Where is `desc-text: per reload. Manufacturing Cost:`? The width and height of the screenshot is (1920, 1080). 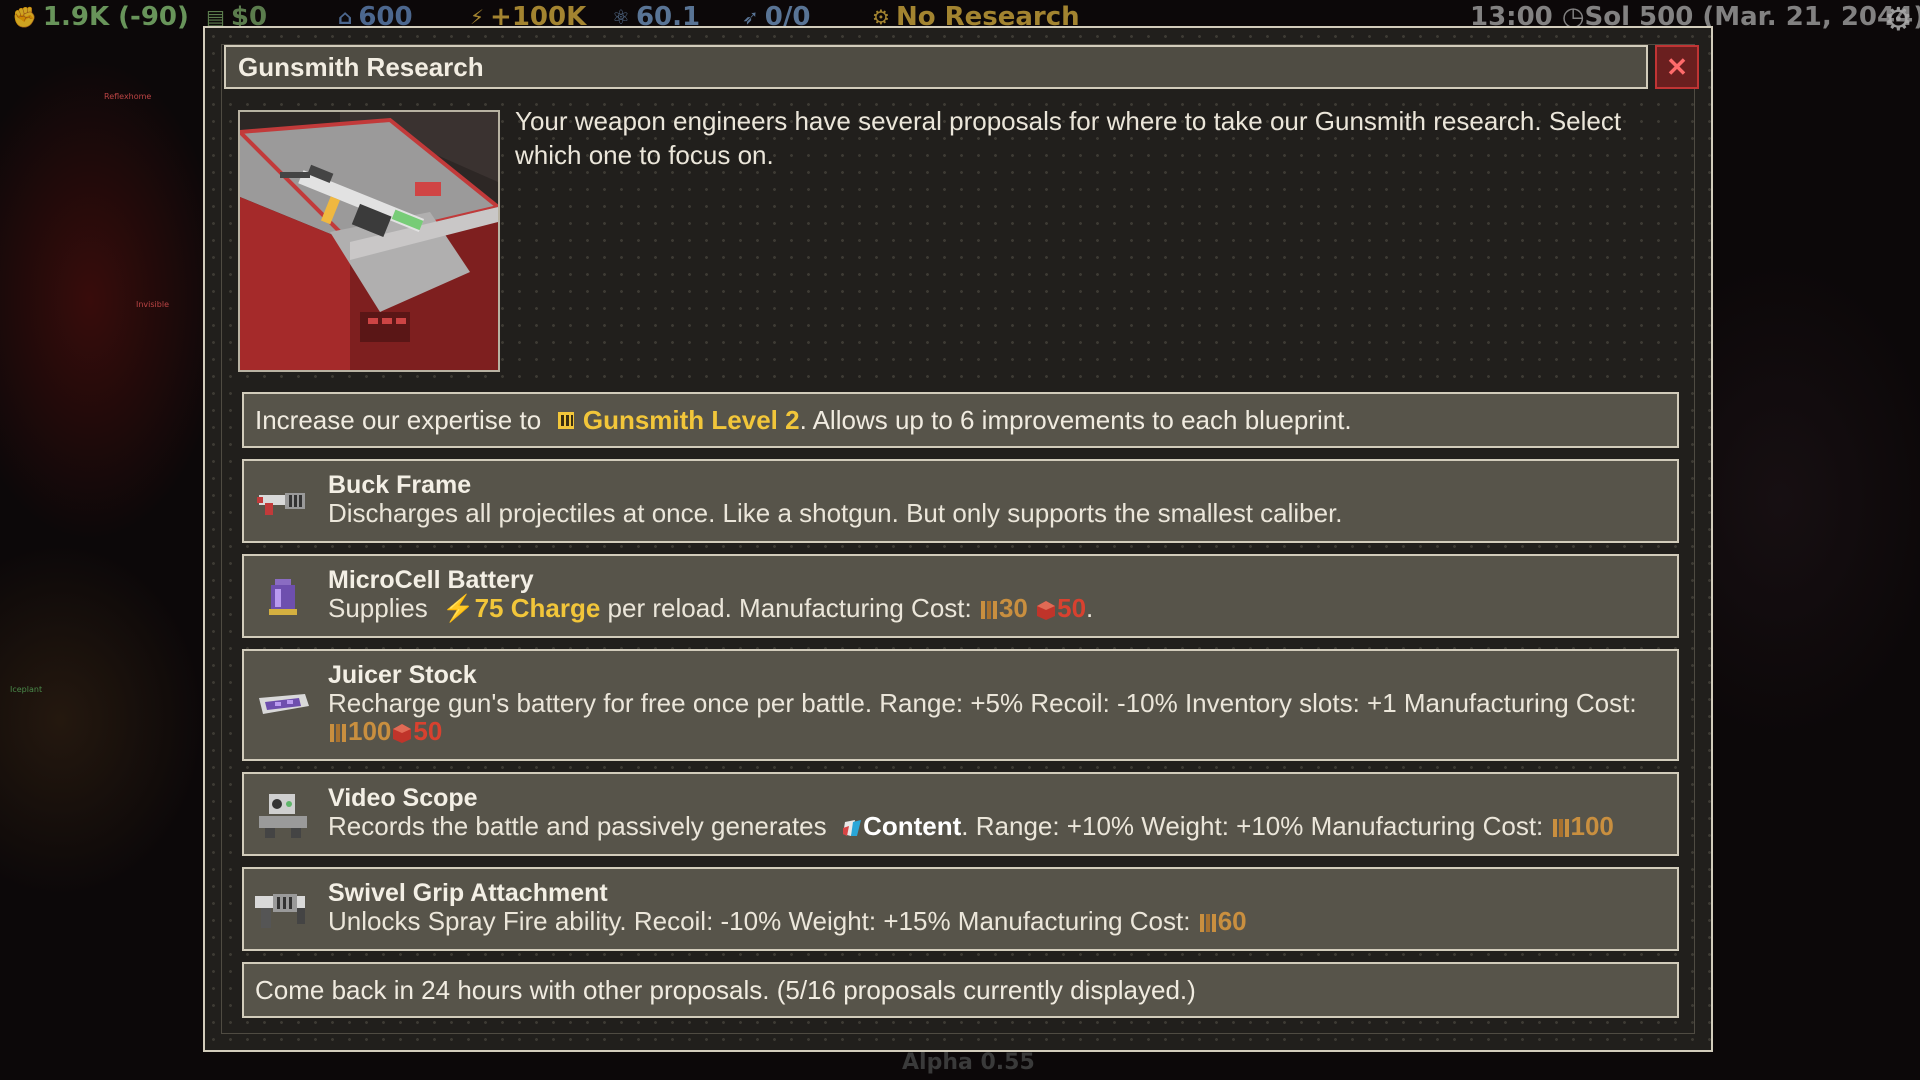 desc-text: per reload. Manufacturing Cost: is located at coordinates (789, 608).